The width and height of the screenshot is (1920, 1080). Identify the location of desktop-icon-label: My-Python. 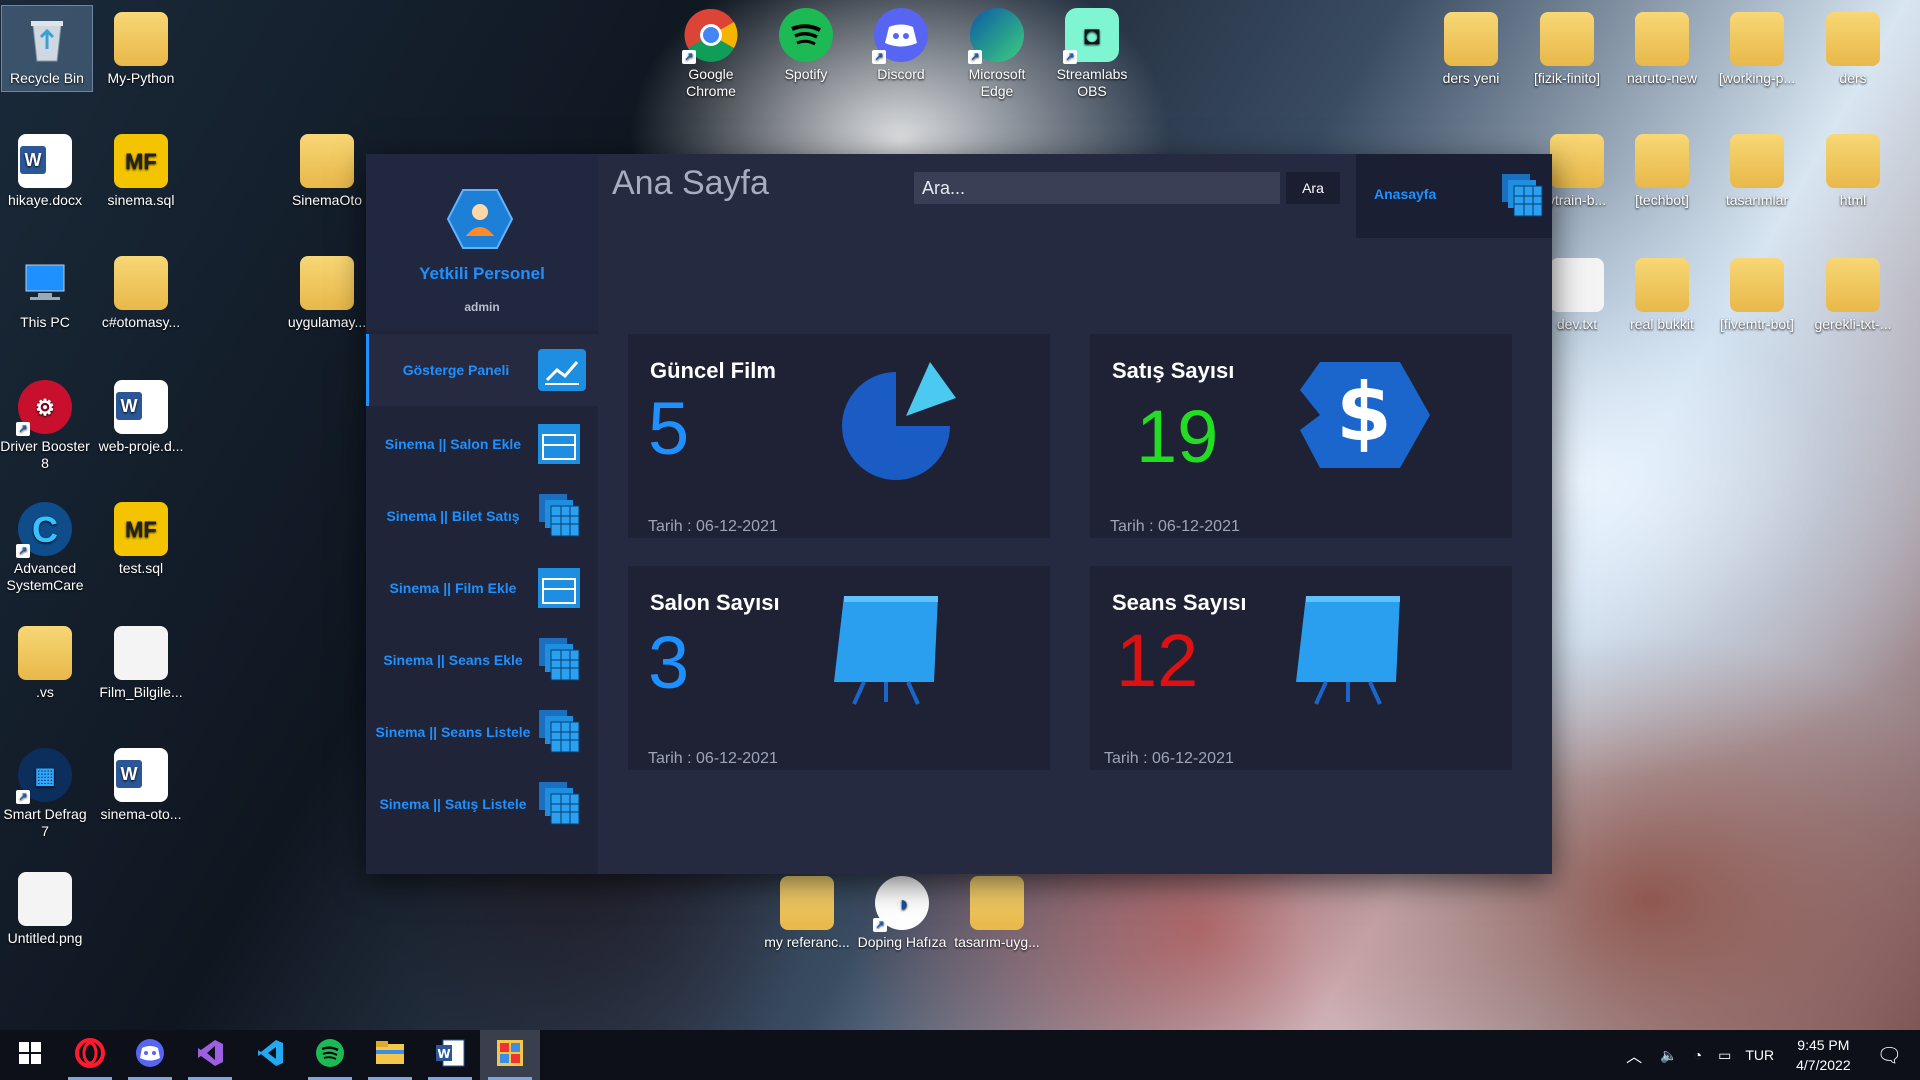
(141, 78).